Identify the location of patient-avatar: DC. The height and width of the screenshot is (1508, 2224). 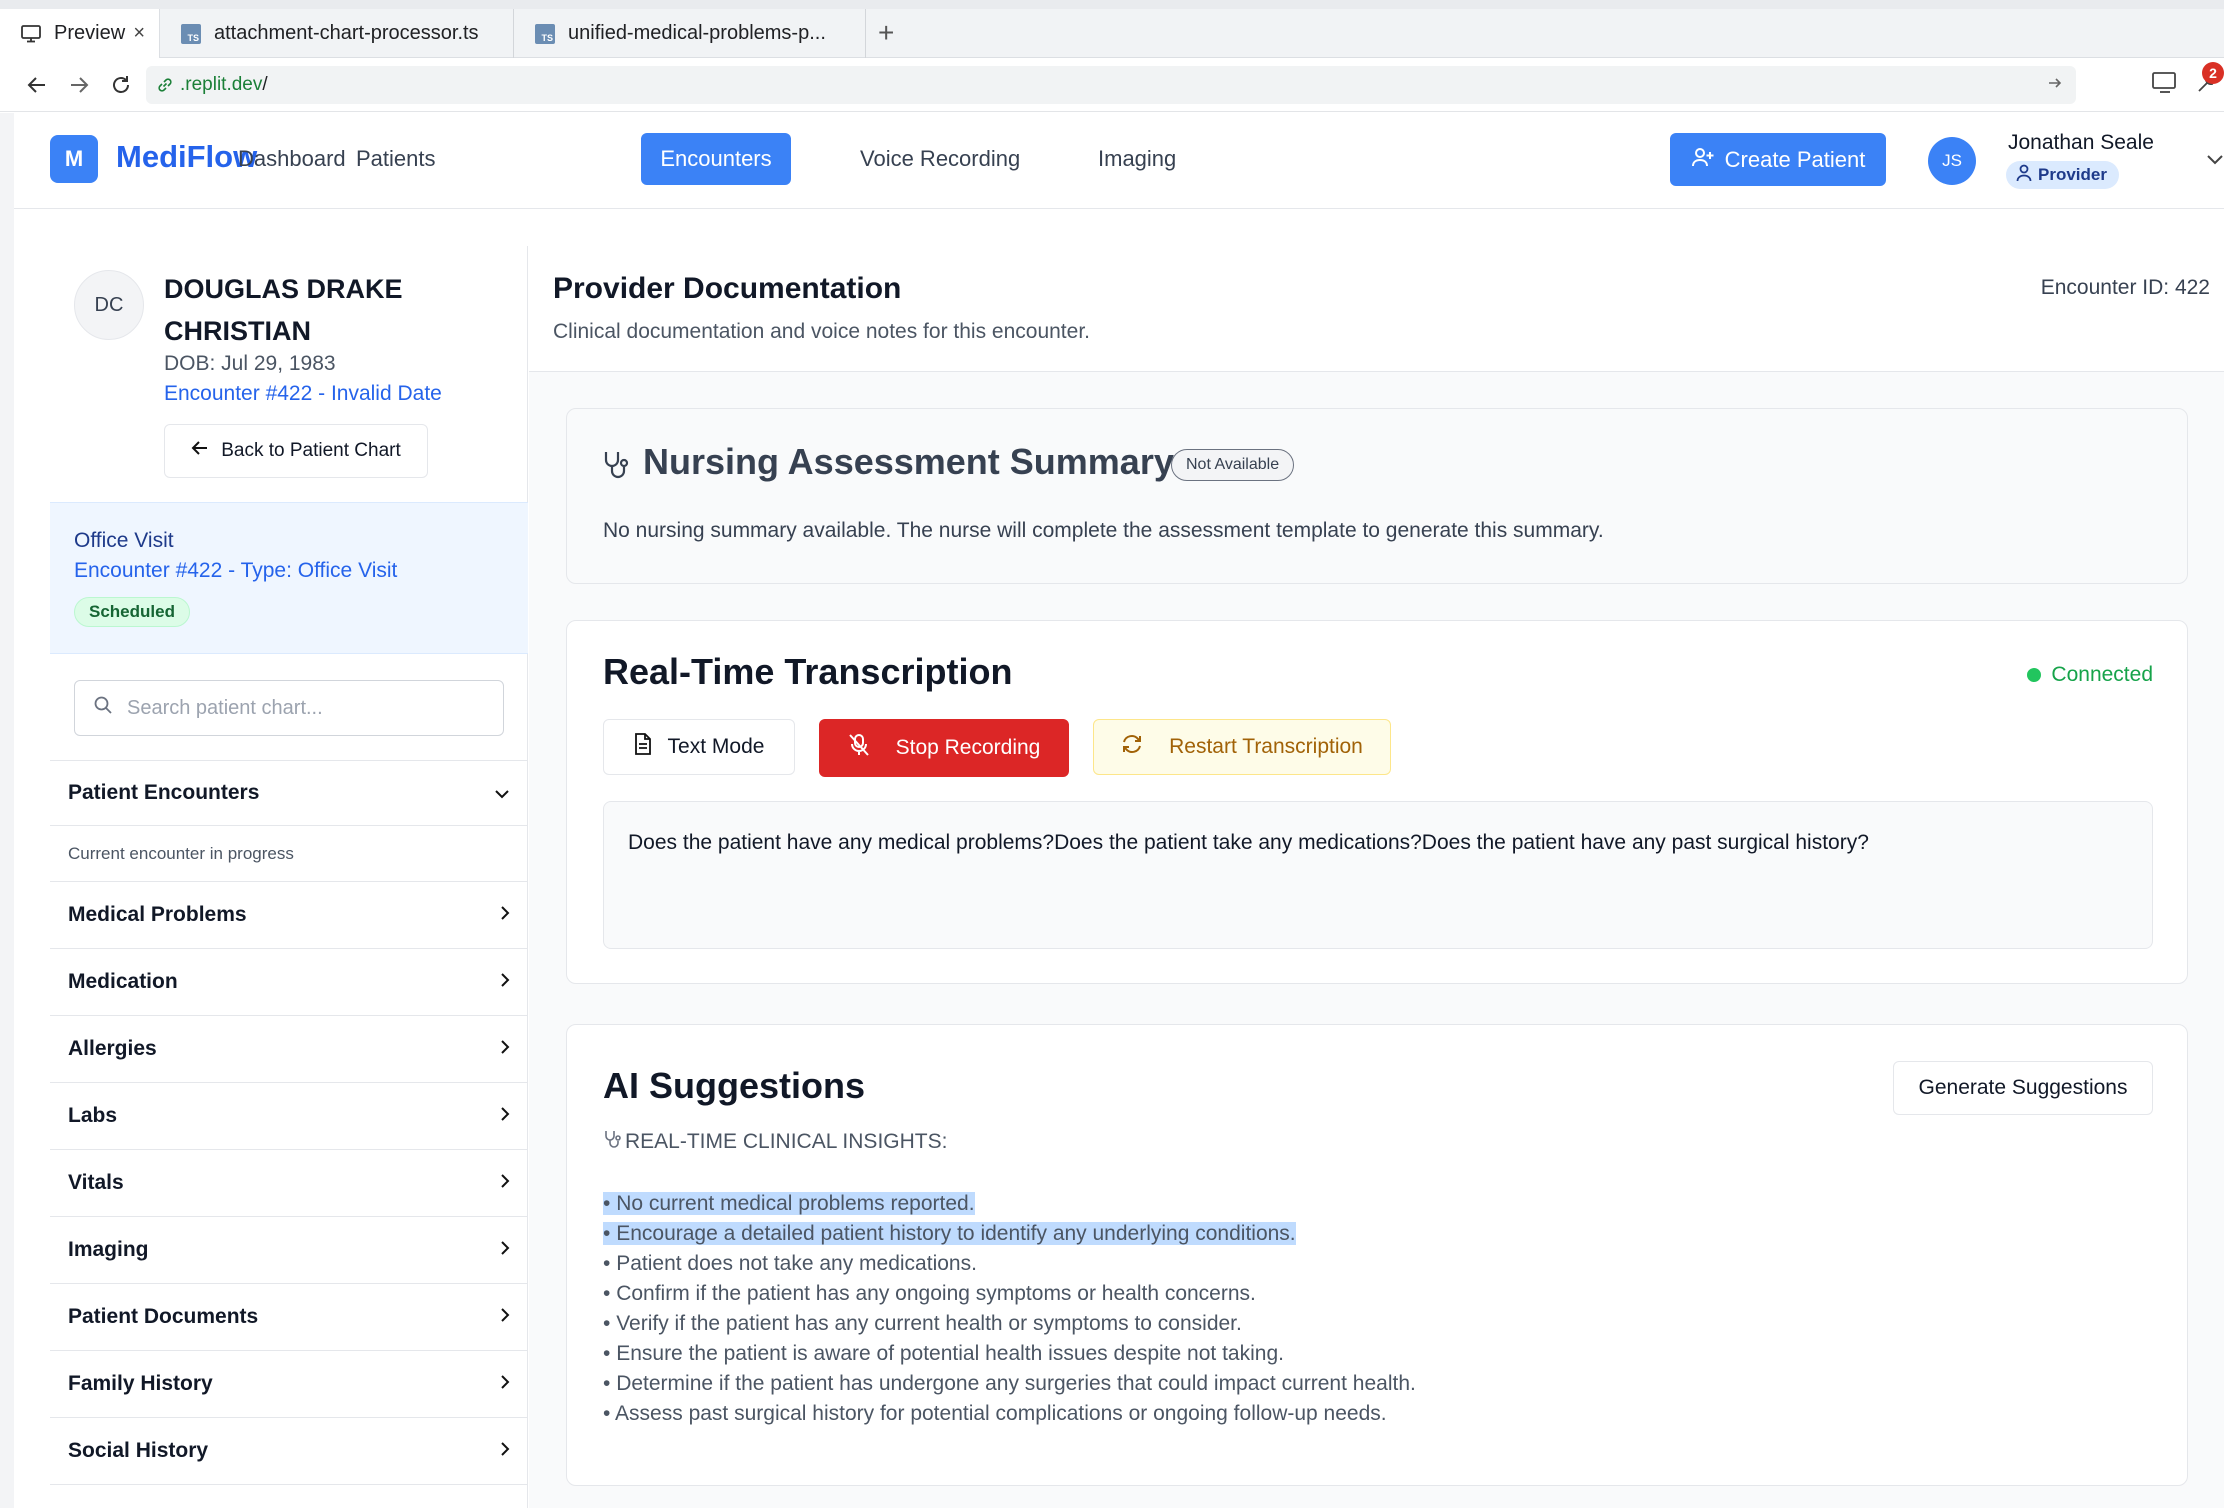
(109, 305).